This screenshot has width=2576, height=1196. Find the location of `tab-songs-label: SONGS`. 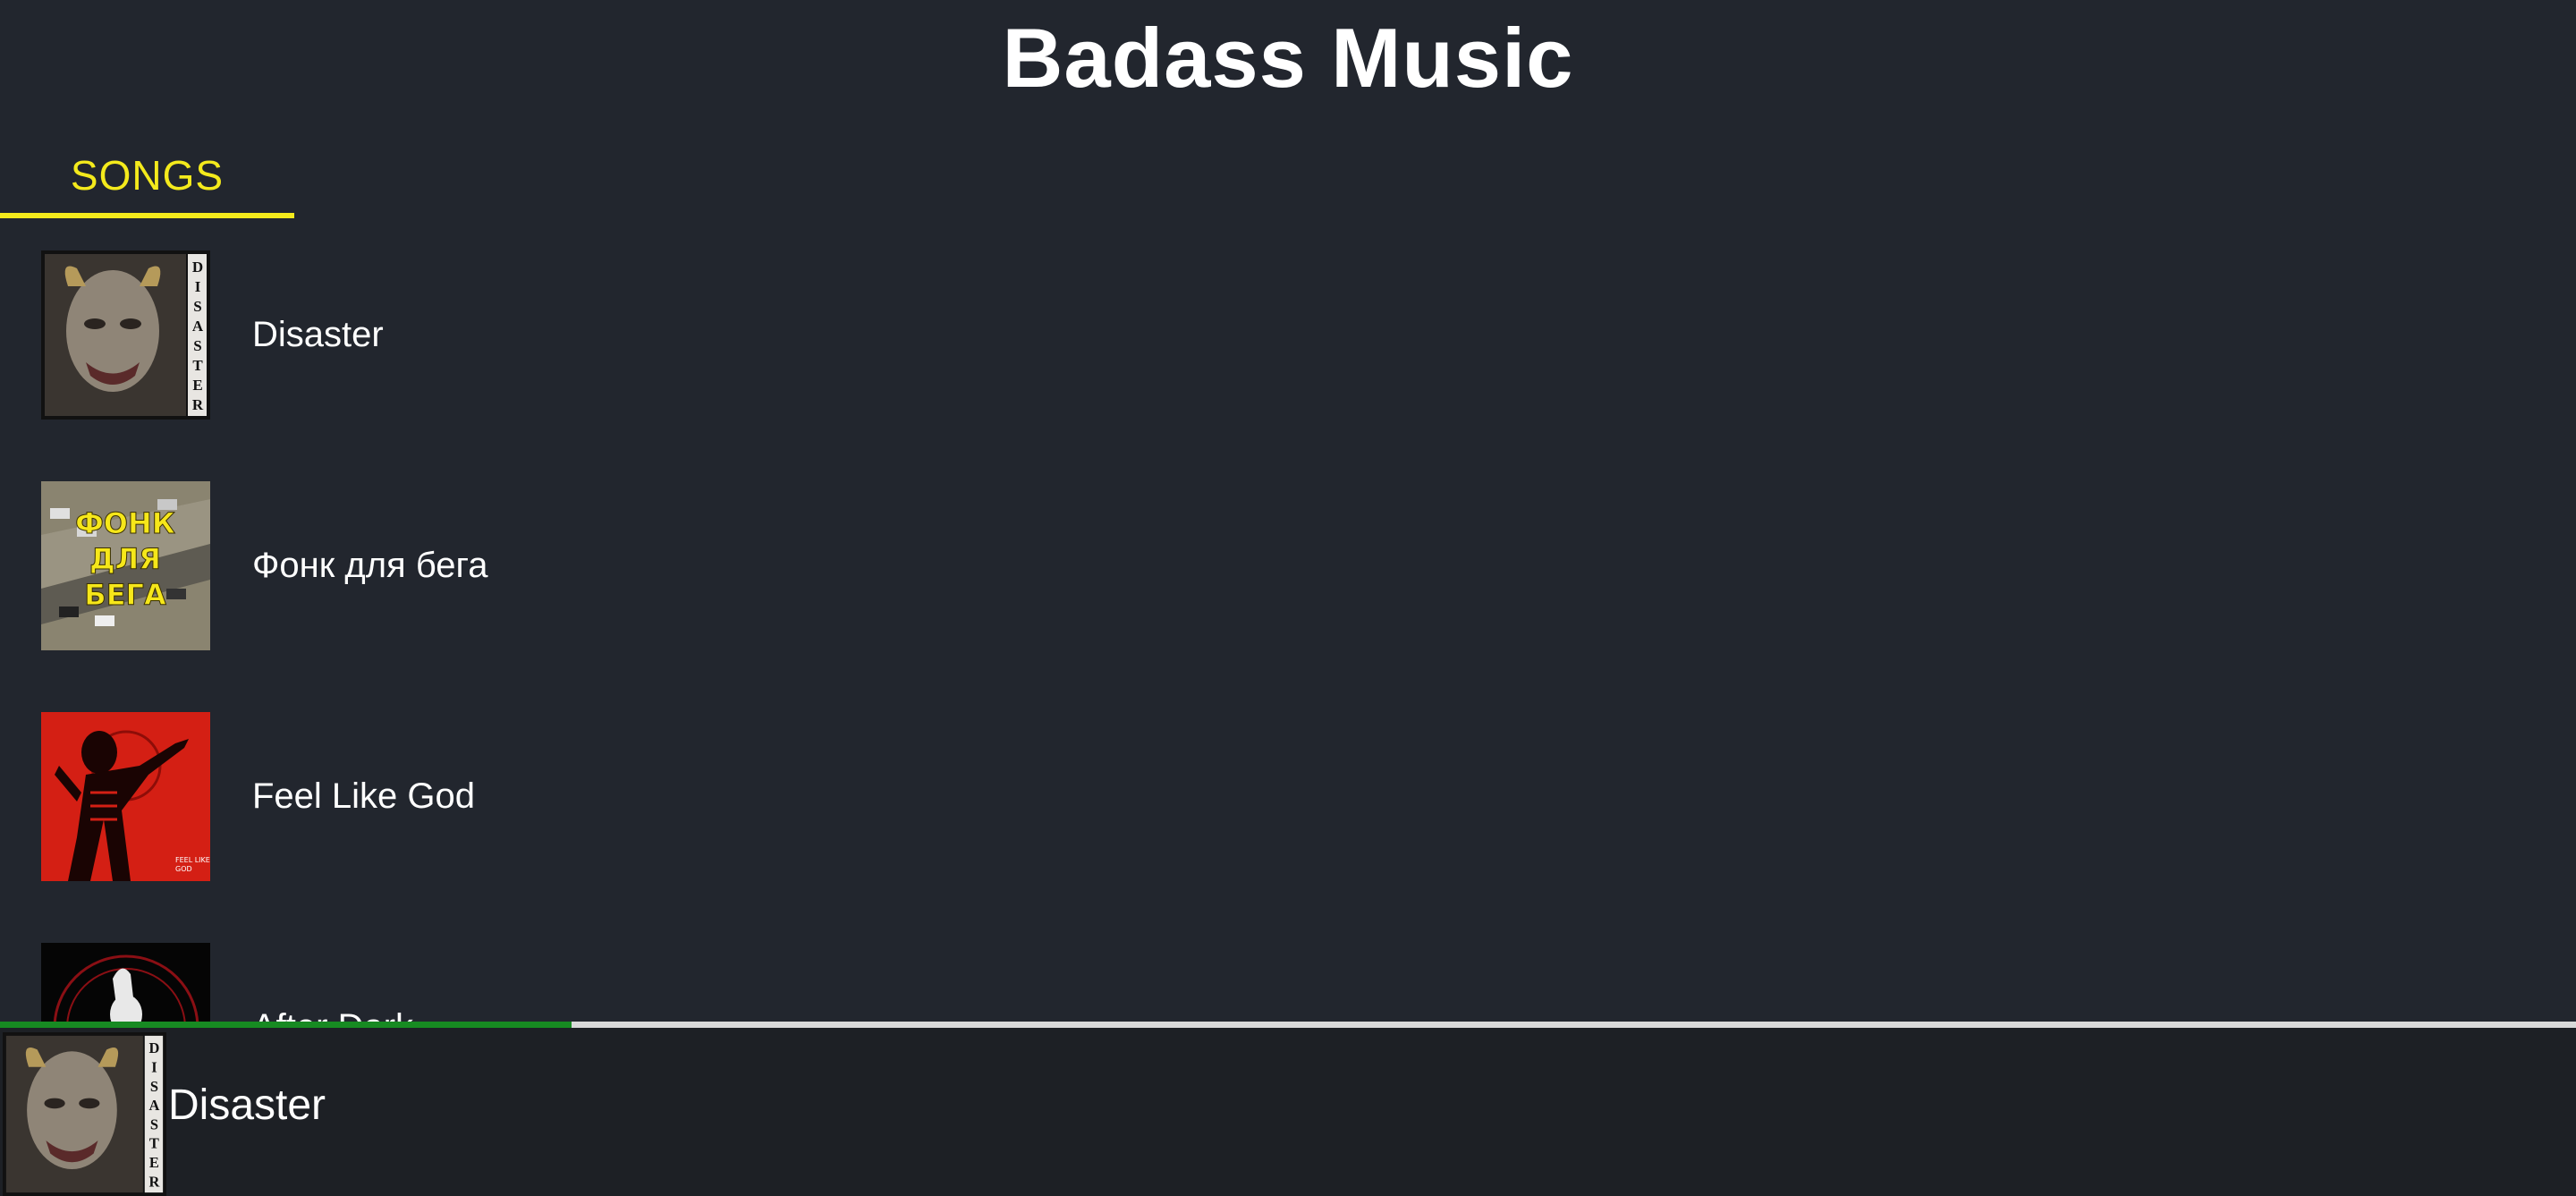

tab-songs-label: SONGS is located at coordinates (147, 175).